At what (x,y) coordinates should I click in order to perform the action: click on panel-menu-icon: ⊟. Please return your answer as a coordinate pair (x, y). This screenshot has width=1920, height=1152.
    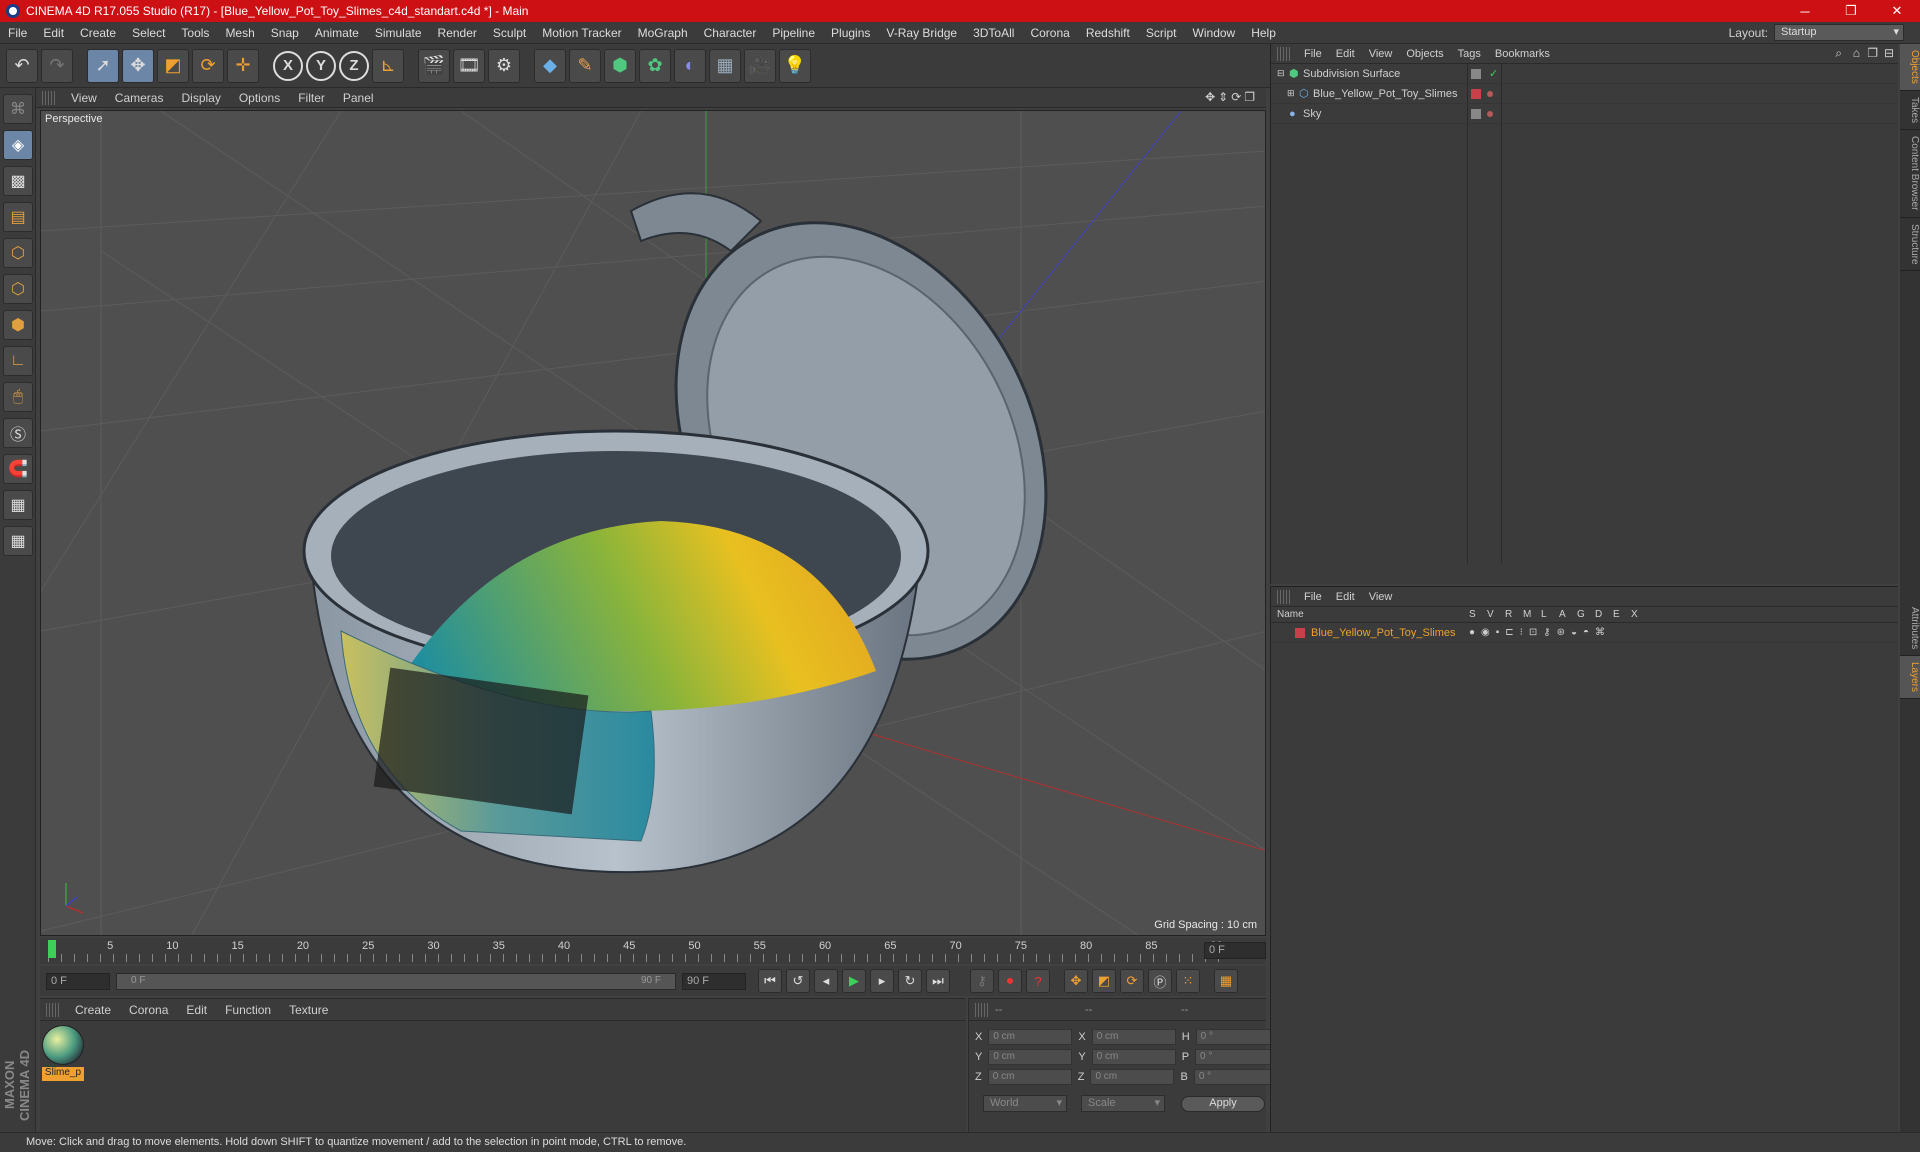
    Looking at the image, I should click on (1889, 53).